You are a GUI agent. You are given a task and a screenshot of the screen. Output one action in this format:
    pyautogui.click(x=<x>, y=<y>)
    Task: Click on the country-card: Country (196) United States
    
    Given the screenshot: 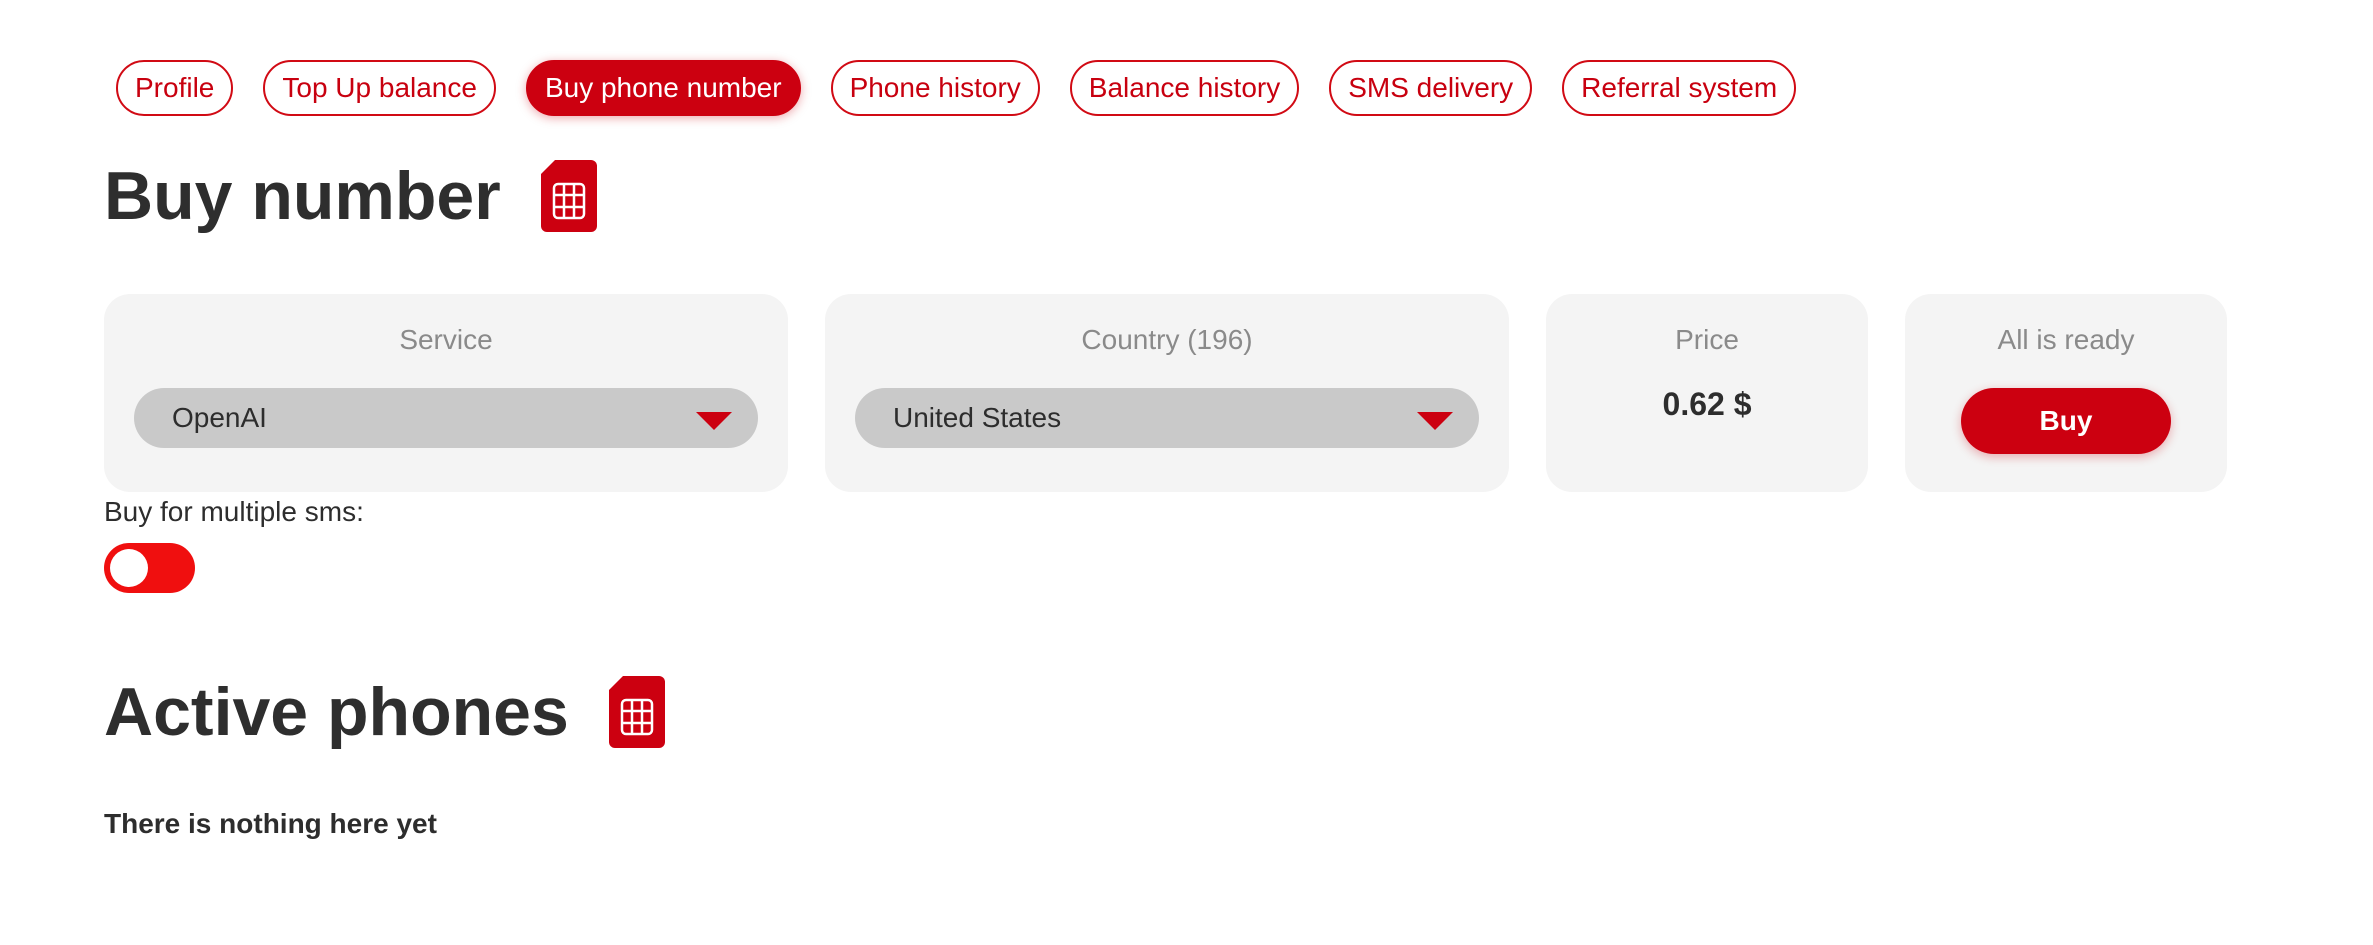 What is the action you would take?
    pyautogui.click(x=1167, y=393)
    